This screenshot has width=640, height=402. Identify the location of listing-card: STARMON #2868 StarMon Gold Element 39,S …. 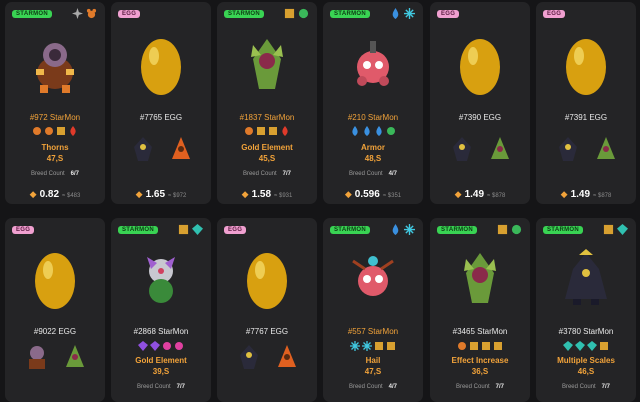
(161, 310).